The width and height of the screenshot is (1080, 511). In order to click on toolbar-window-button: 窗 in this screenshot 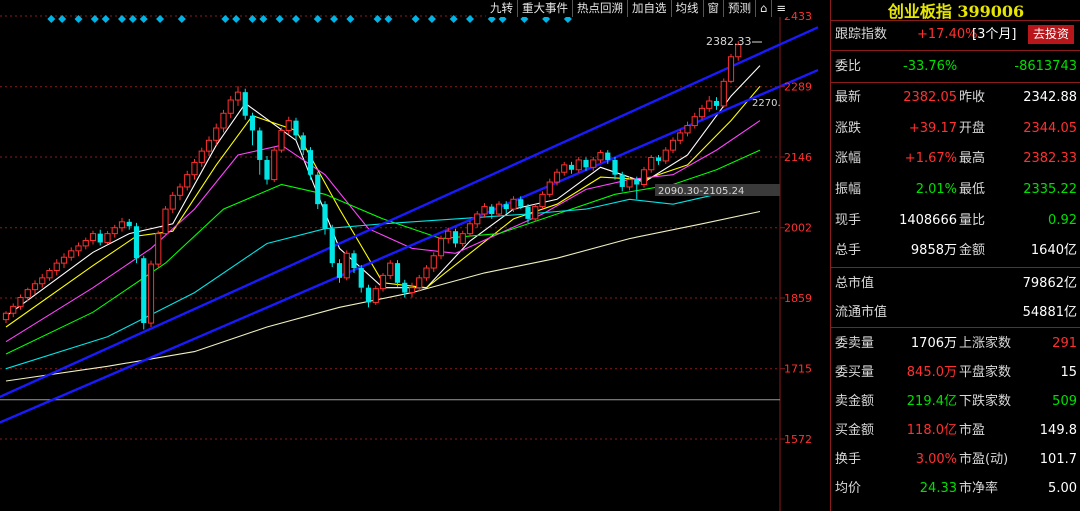, I will do `click(713, 8)`.